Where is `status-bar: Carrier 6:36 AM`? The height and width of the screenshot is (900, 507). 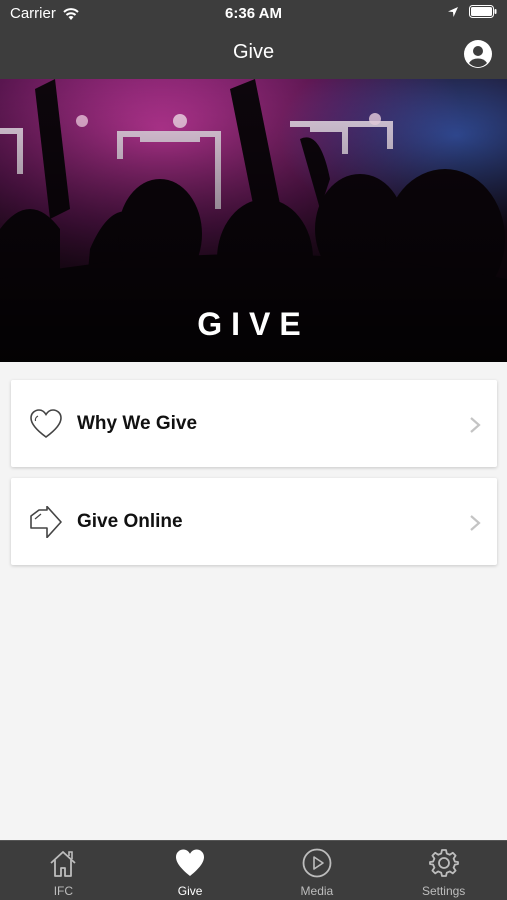
status-bar: Carrier 6:36 AM is located at coordinates (253, 14).